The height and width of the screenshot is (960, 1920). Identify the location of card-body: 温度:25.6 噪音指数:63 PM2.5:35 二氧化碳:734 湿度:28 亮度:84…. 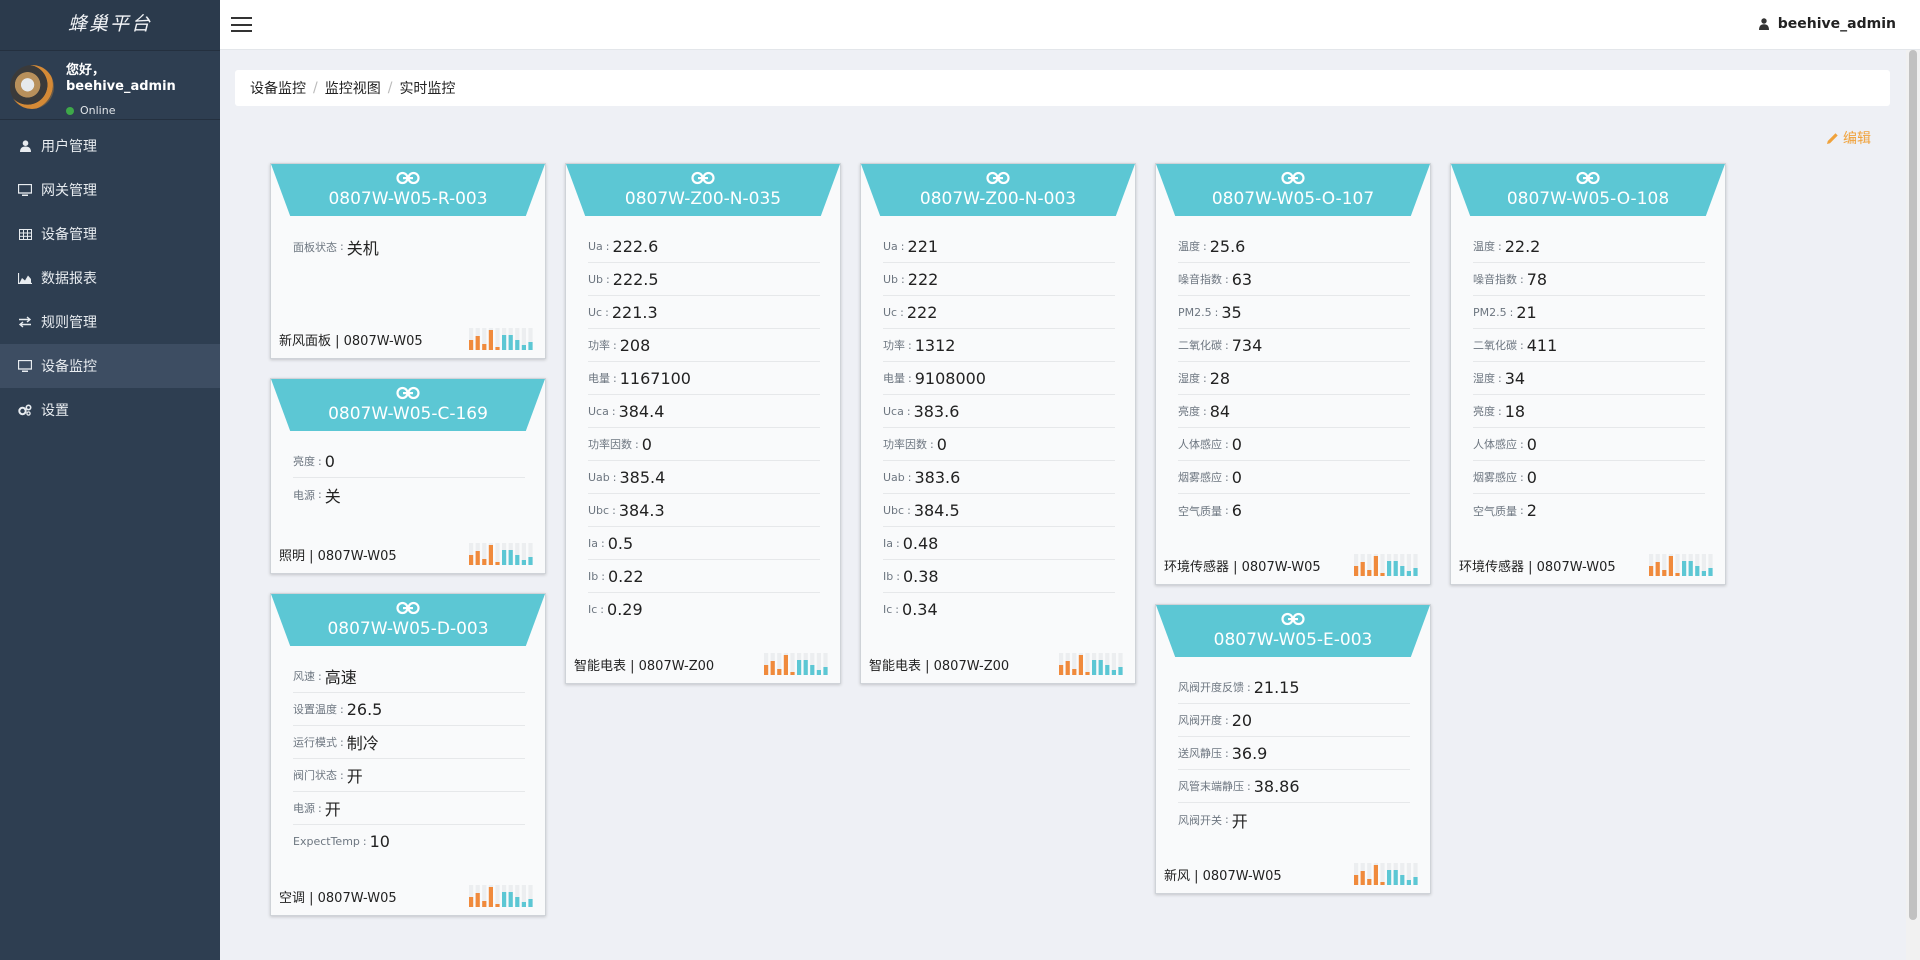
(1293, 378).